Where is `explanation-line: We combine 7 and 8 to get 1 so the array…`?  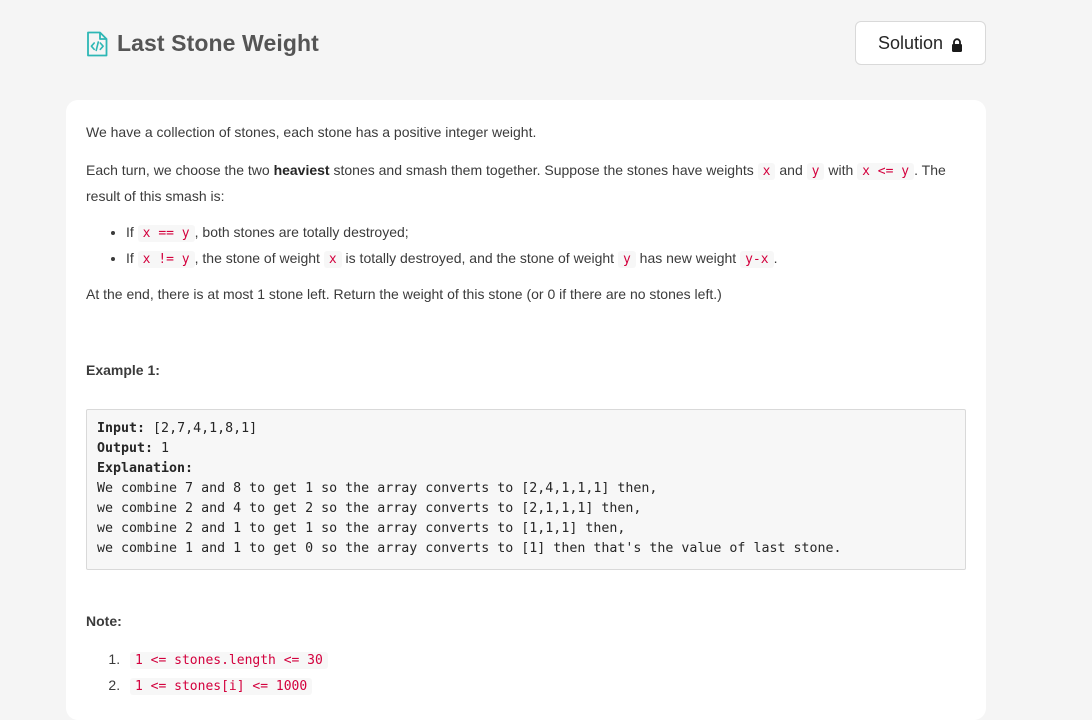
explanation-line: We combine 7 and 8 to get 1 so the array… is located at coordinates (377, 489).